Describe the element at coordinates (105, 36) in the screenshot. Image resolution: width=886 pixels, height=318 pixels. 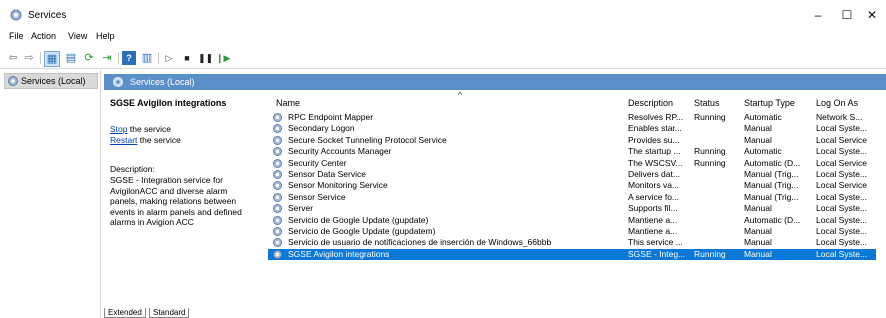
I see `menu-help: Help` at that location.